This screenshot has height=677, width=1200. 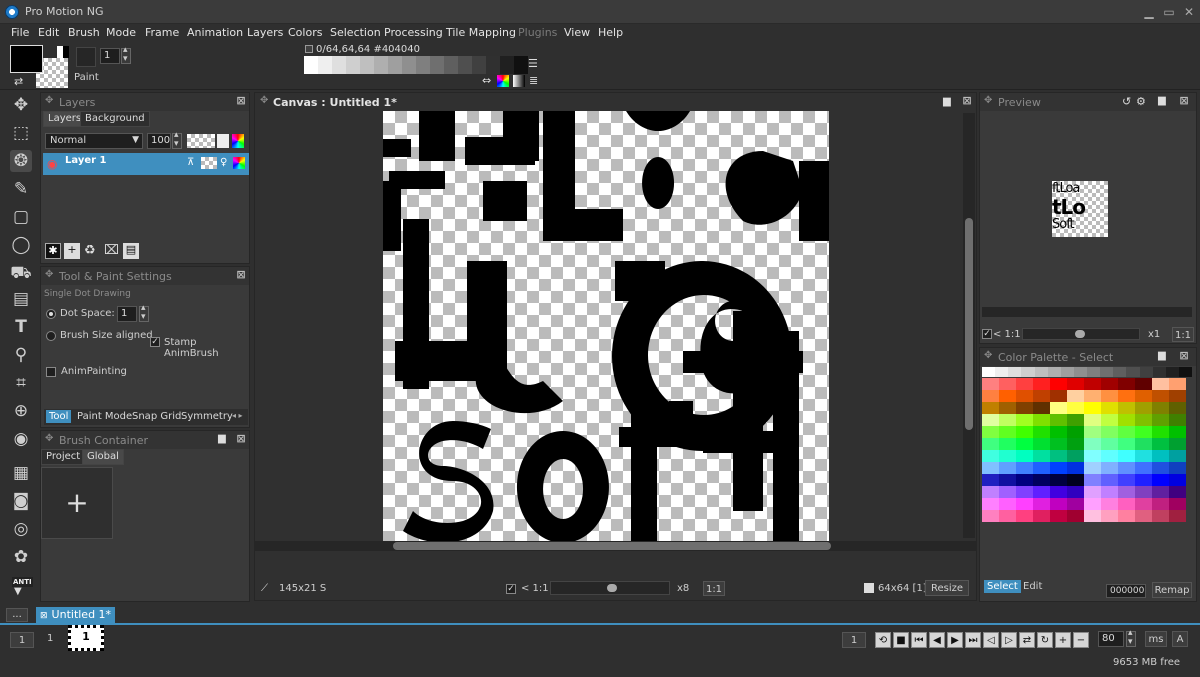 What do you see at coordinates (21, 161) in the screenshot?
I see `spray-icon: ❂` at bounding box center [21, 161].